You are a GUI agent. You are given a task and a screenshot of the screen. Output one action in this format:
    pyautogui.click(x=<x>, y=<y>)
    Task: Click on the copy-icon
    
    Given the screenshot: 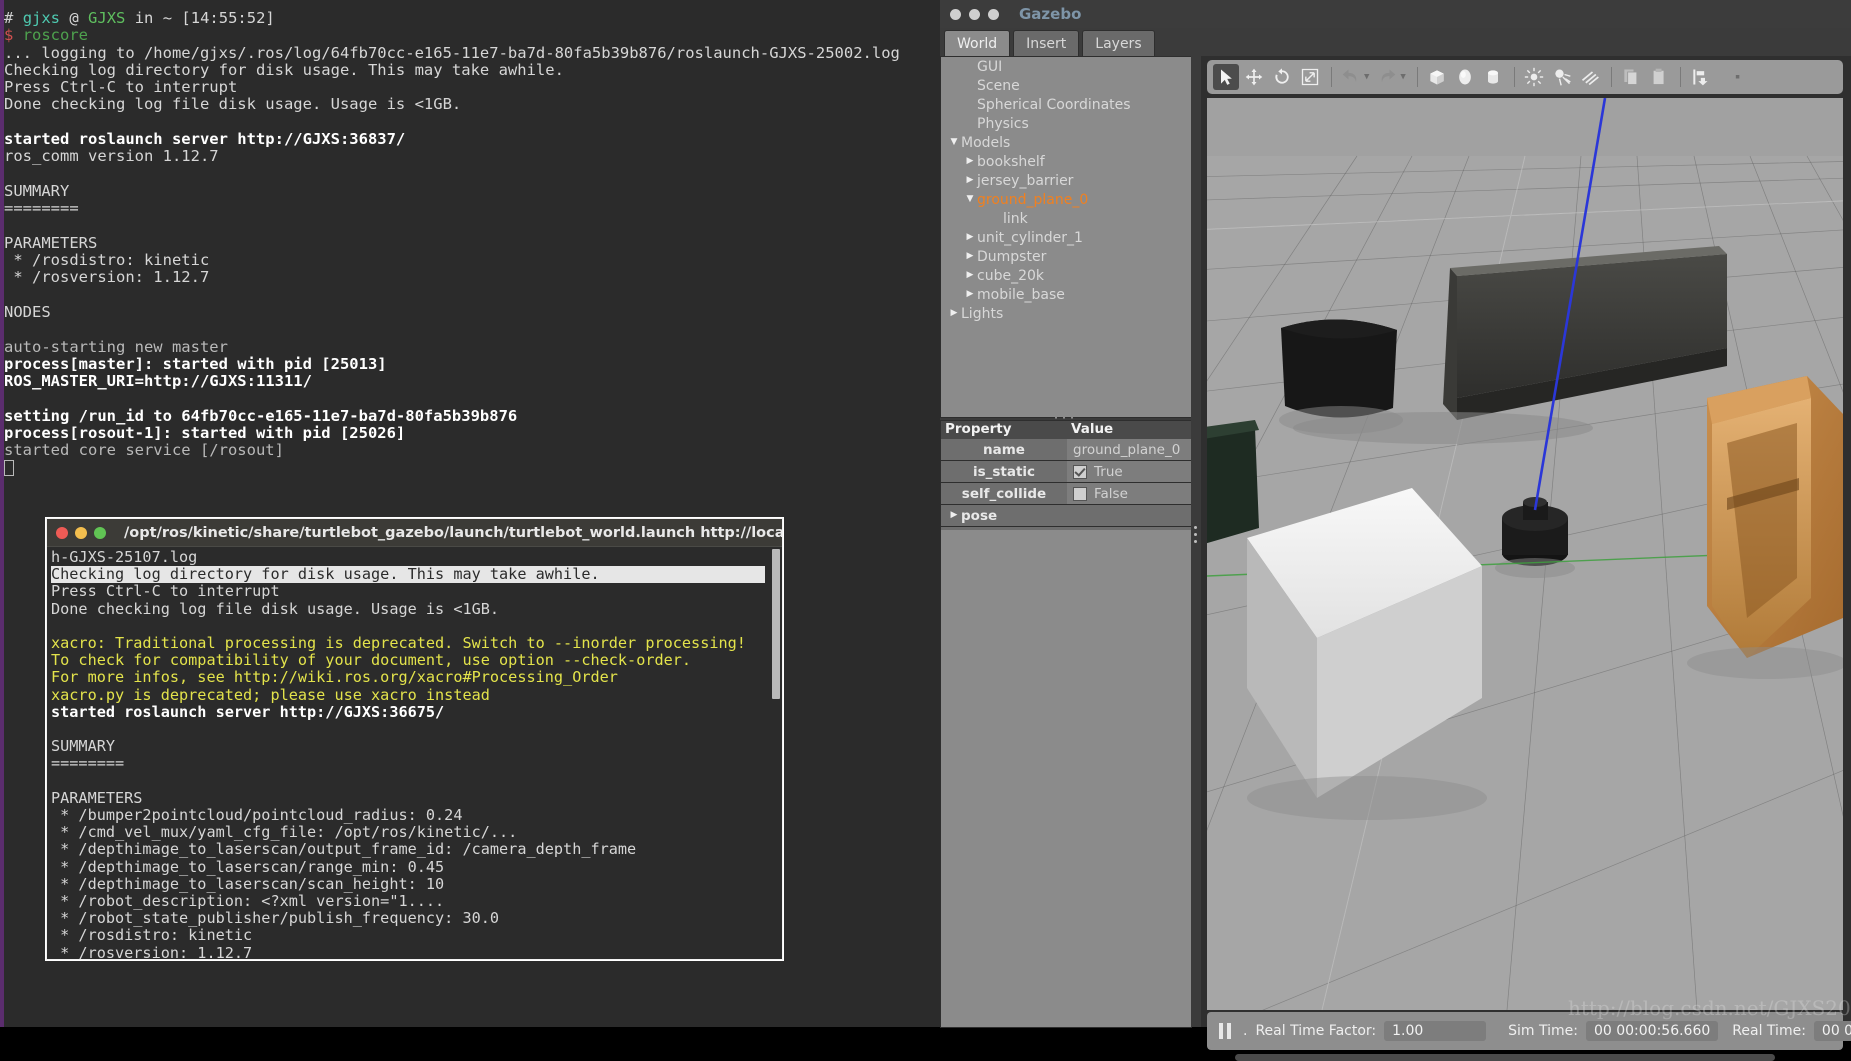 What is the action you would take?
    pyautogui.click(x=1631, y=77)
    